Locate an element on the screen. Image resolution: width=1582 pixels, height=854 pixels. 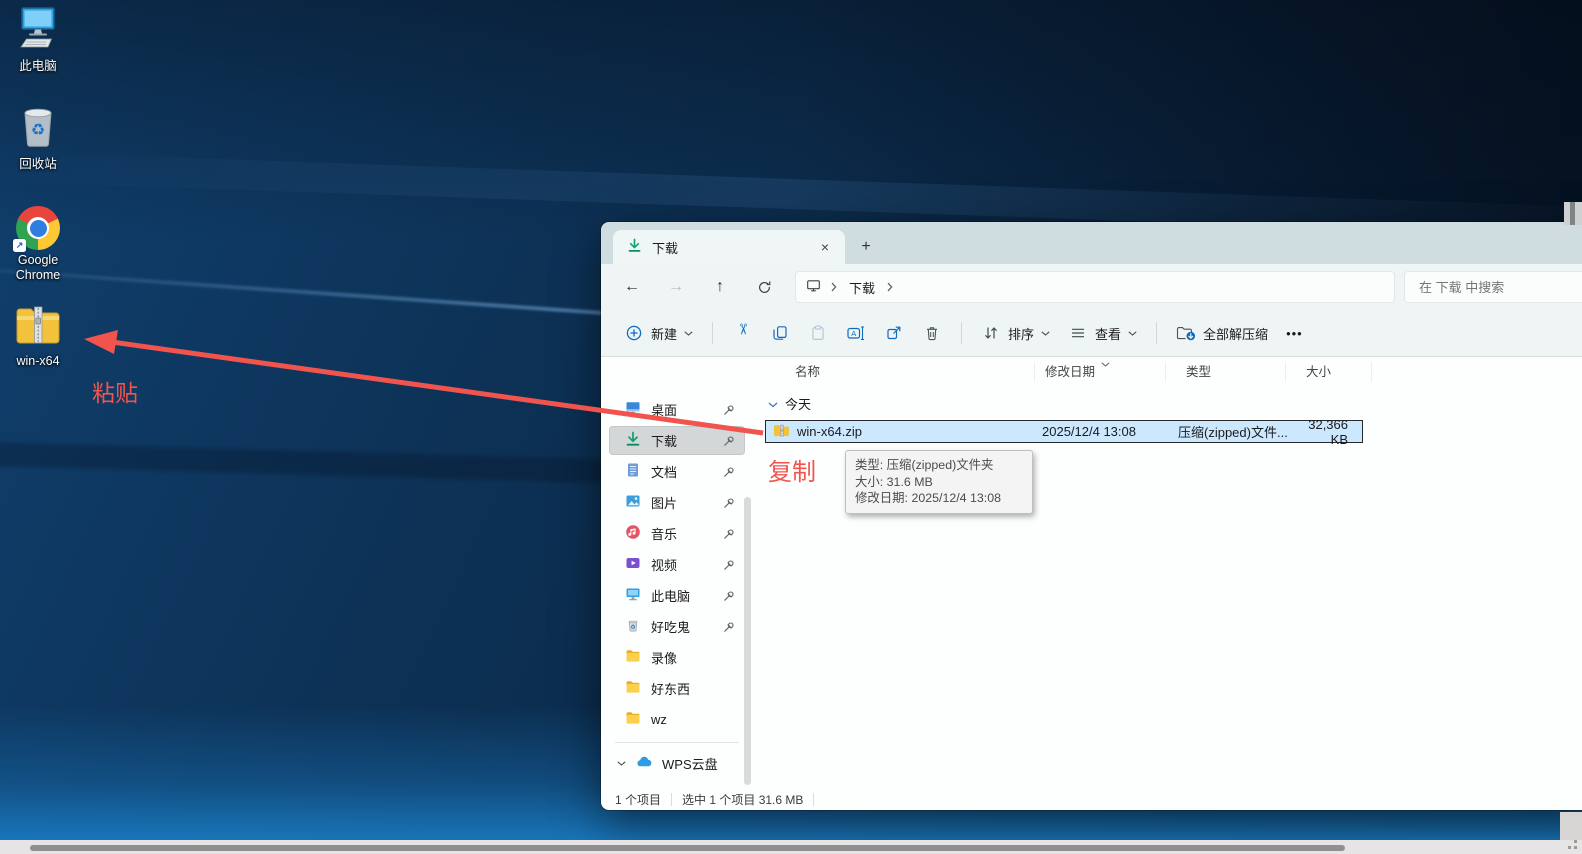
view-button-label: 查看 is located at coordinates (1108, 334).